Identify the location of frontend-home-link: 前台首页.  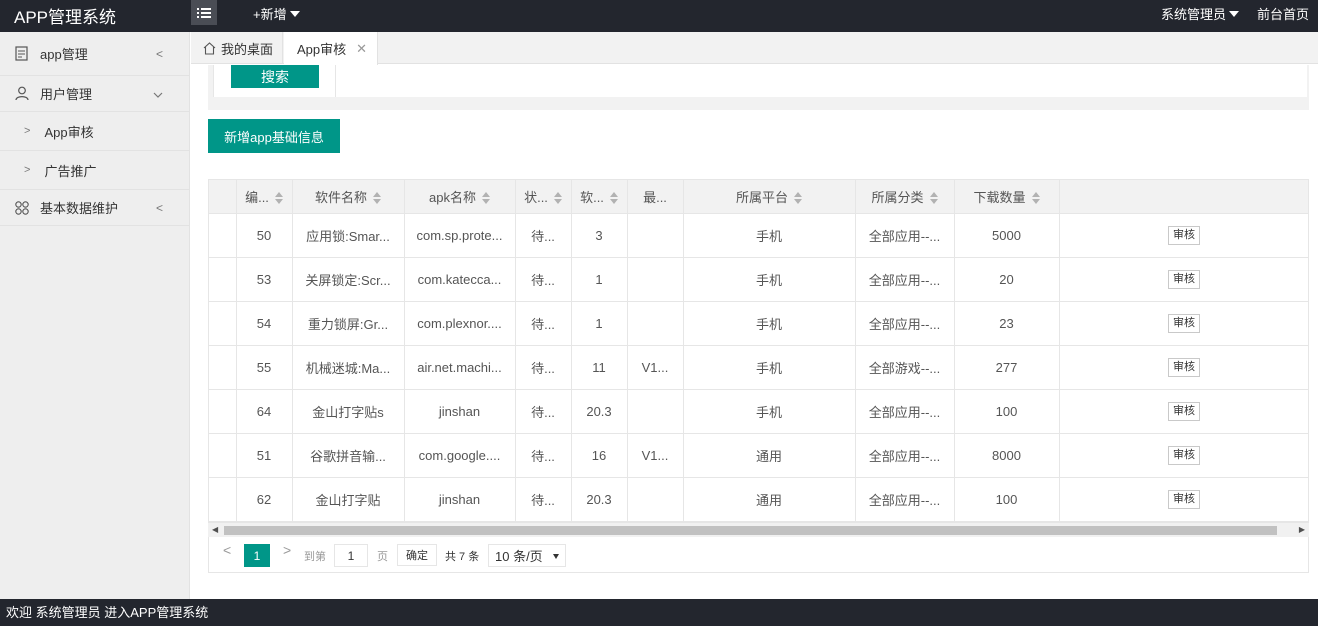
(1283, 13).